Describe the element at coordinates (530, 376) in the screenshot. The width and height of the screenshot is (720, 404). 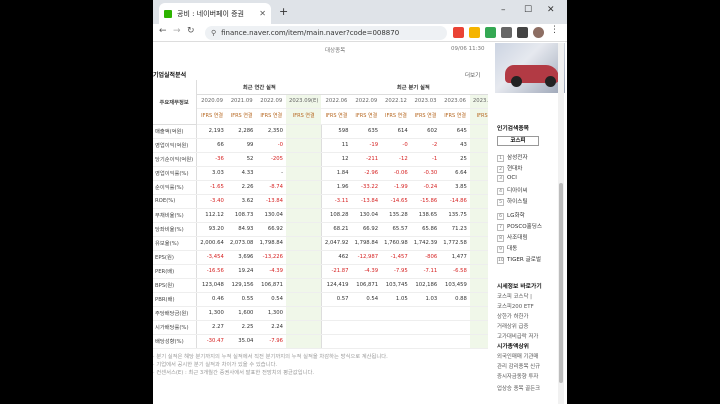
I see `sise-link: 증시자금동향 투자` at that location.